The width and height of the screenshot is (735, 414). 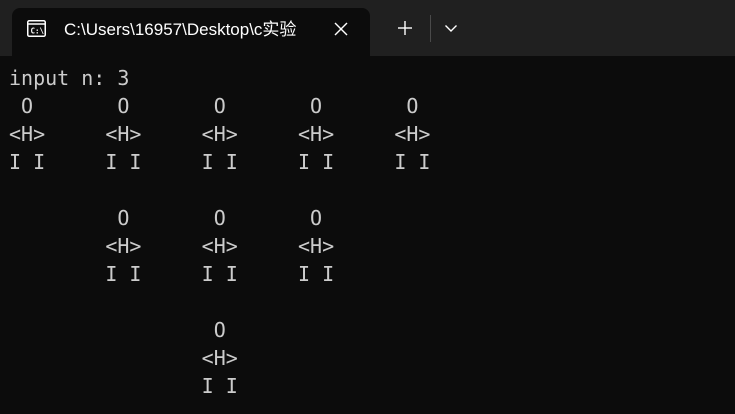 What do you see at coordinates (220, 134) in the screenshot?
I see `terminal-line: <H> <H> <H> <H> <H>` at bounding box center [220, 134].